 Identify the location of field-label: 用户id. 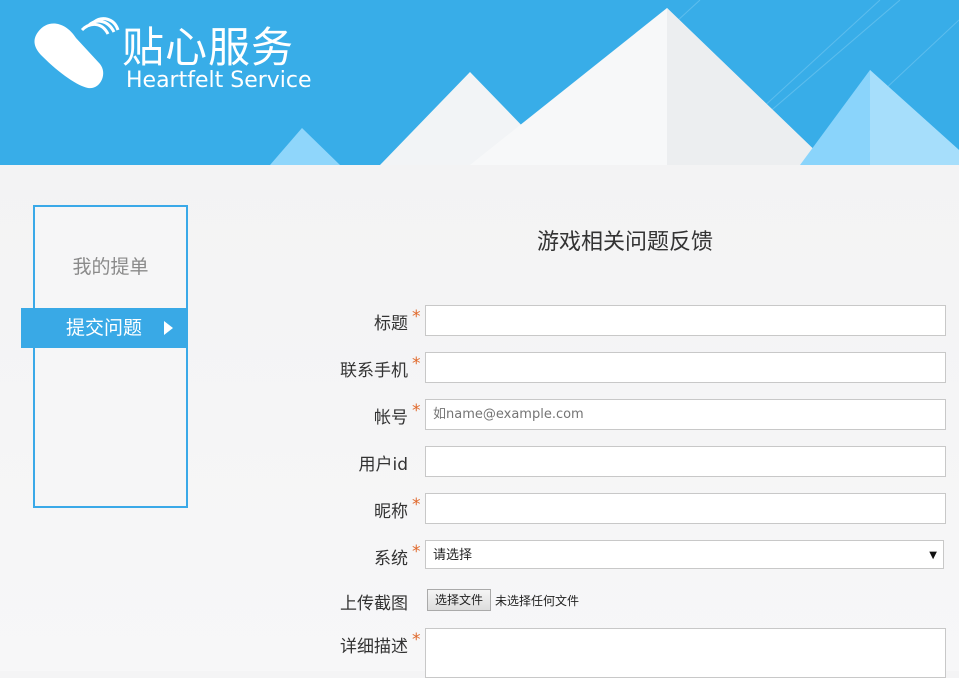
(383, 465).